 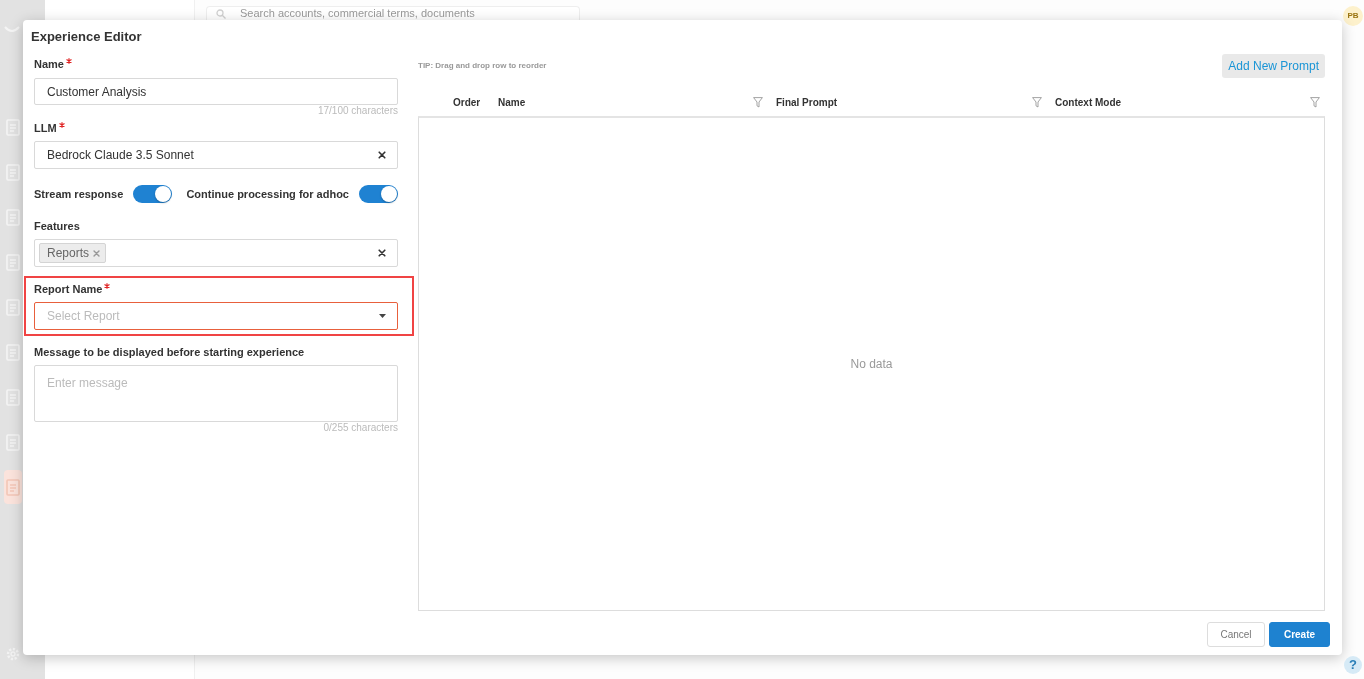 What do you see at coordinates (49, 64) in the screenshot?
I see `field-label: Name` at bounding box center [49, 64].